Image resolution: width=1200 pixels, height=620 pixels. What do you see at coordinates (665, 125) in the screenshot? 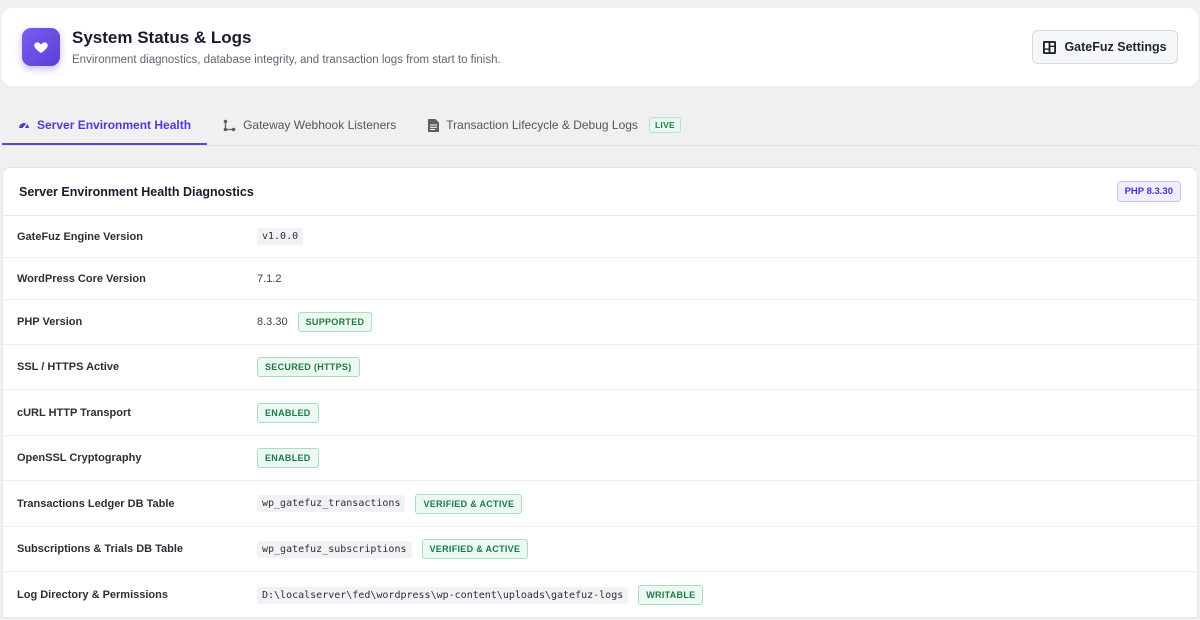
I see `live-badge: LIVE` at bounding box center [665, 125].